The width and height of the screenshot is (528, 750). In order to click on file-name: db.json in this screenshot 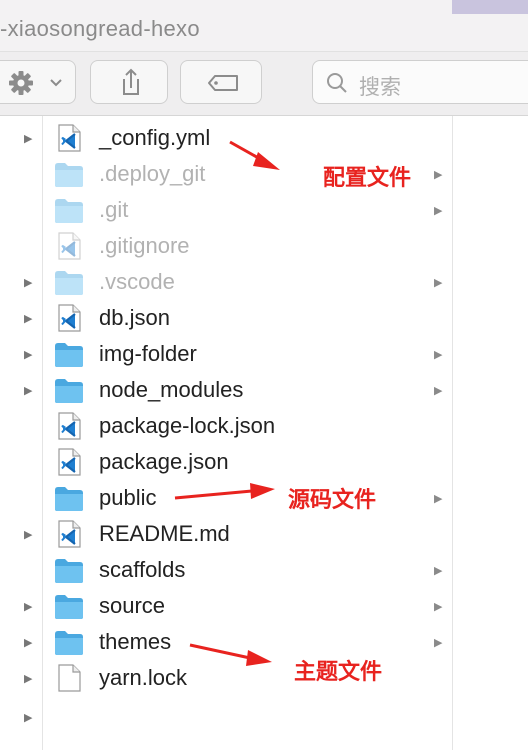, I will do `click(134, 317)`.